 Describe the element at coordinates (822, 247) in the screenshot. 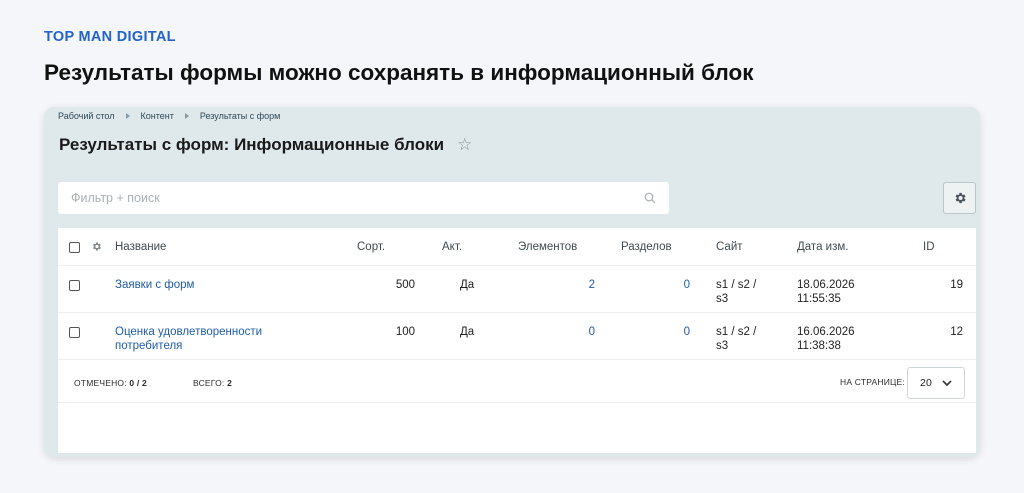

I see `column-header-date: Дата изм.` at that location.